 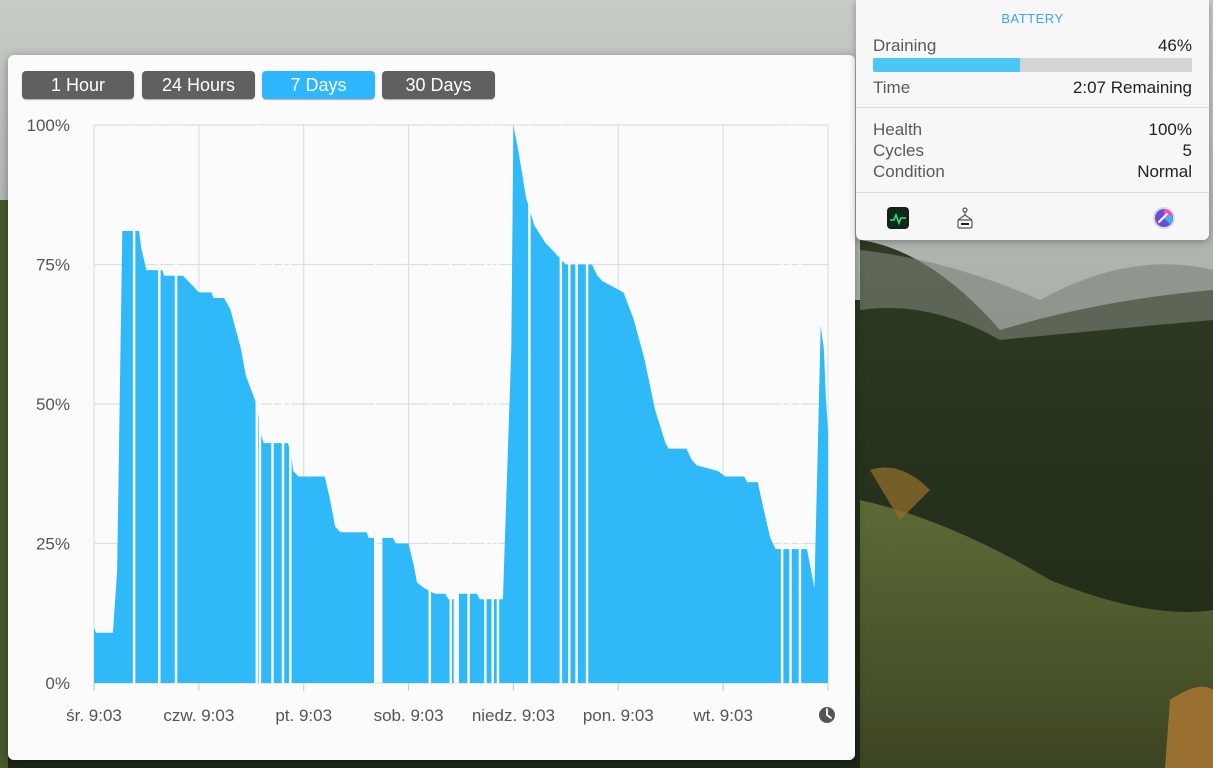 I want to click on range-button-1-hour: 1 Hour, so click(x=78, y=85).